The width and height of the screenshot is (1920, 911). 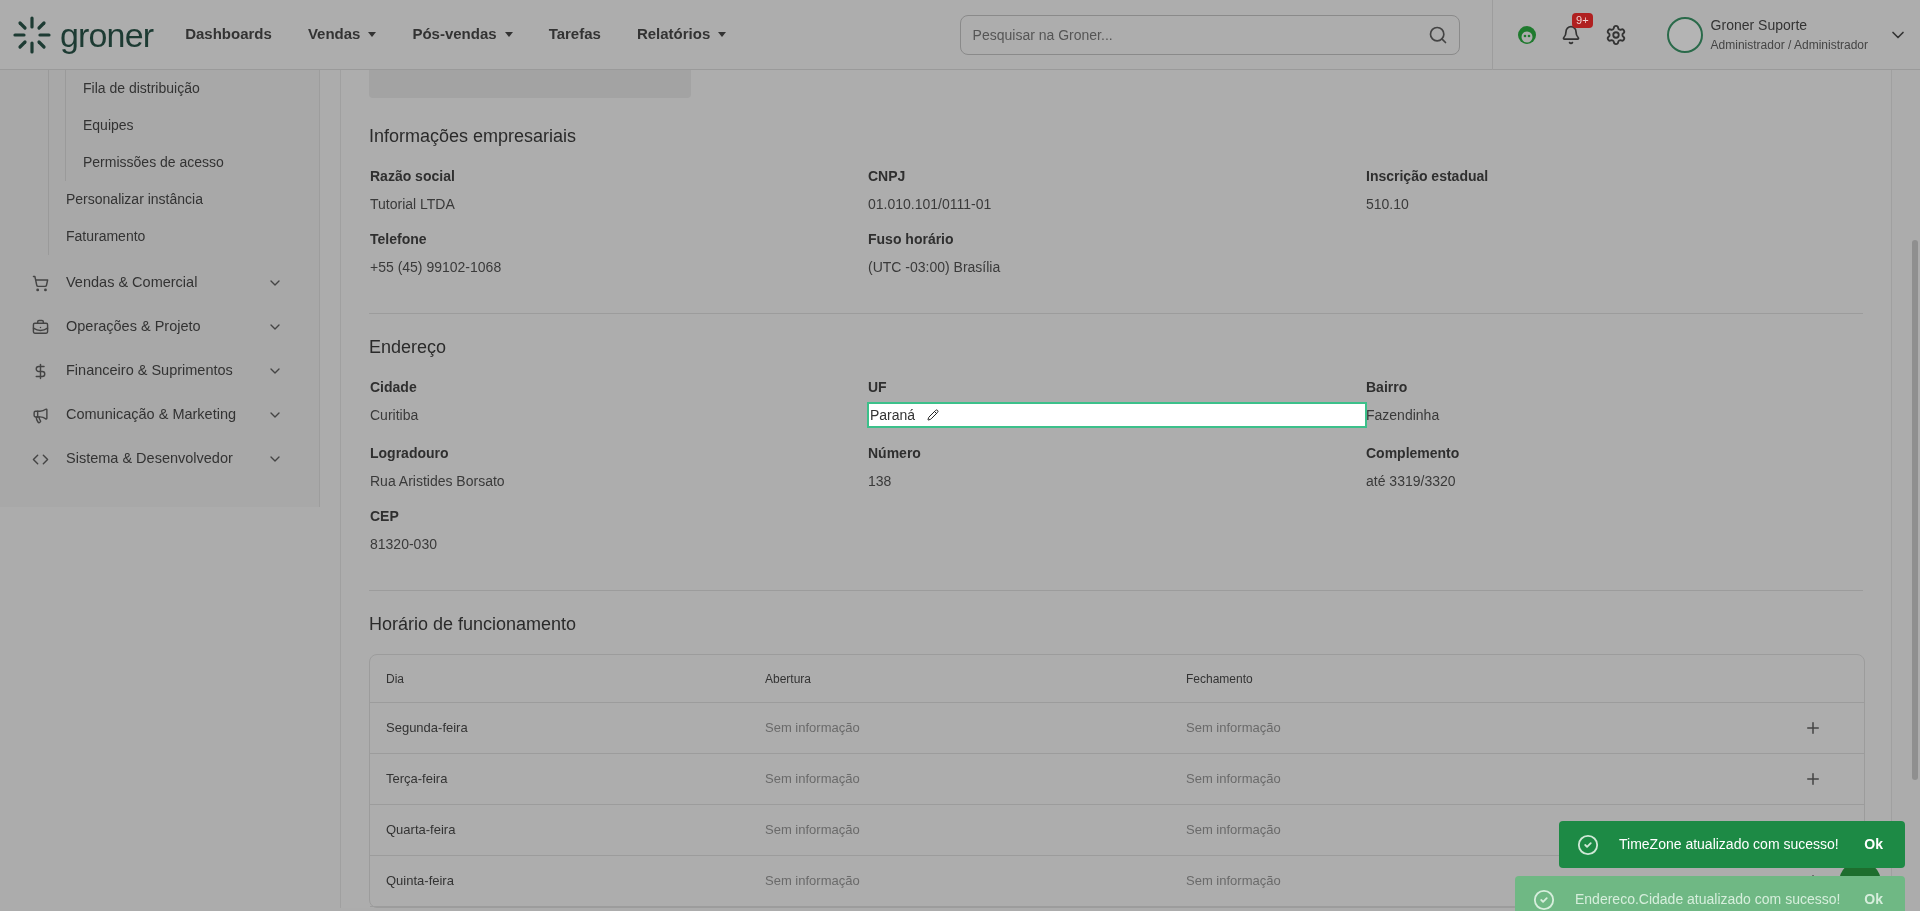 I want to click on table-cell-text: Terça-feira, so click(x=417, y=779).